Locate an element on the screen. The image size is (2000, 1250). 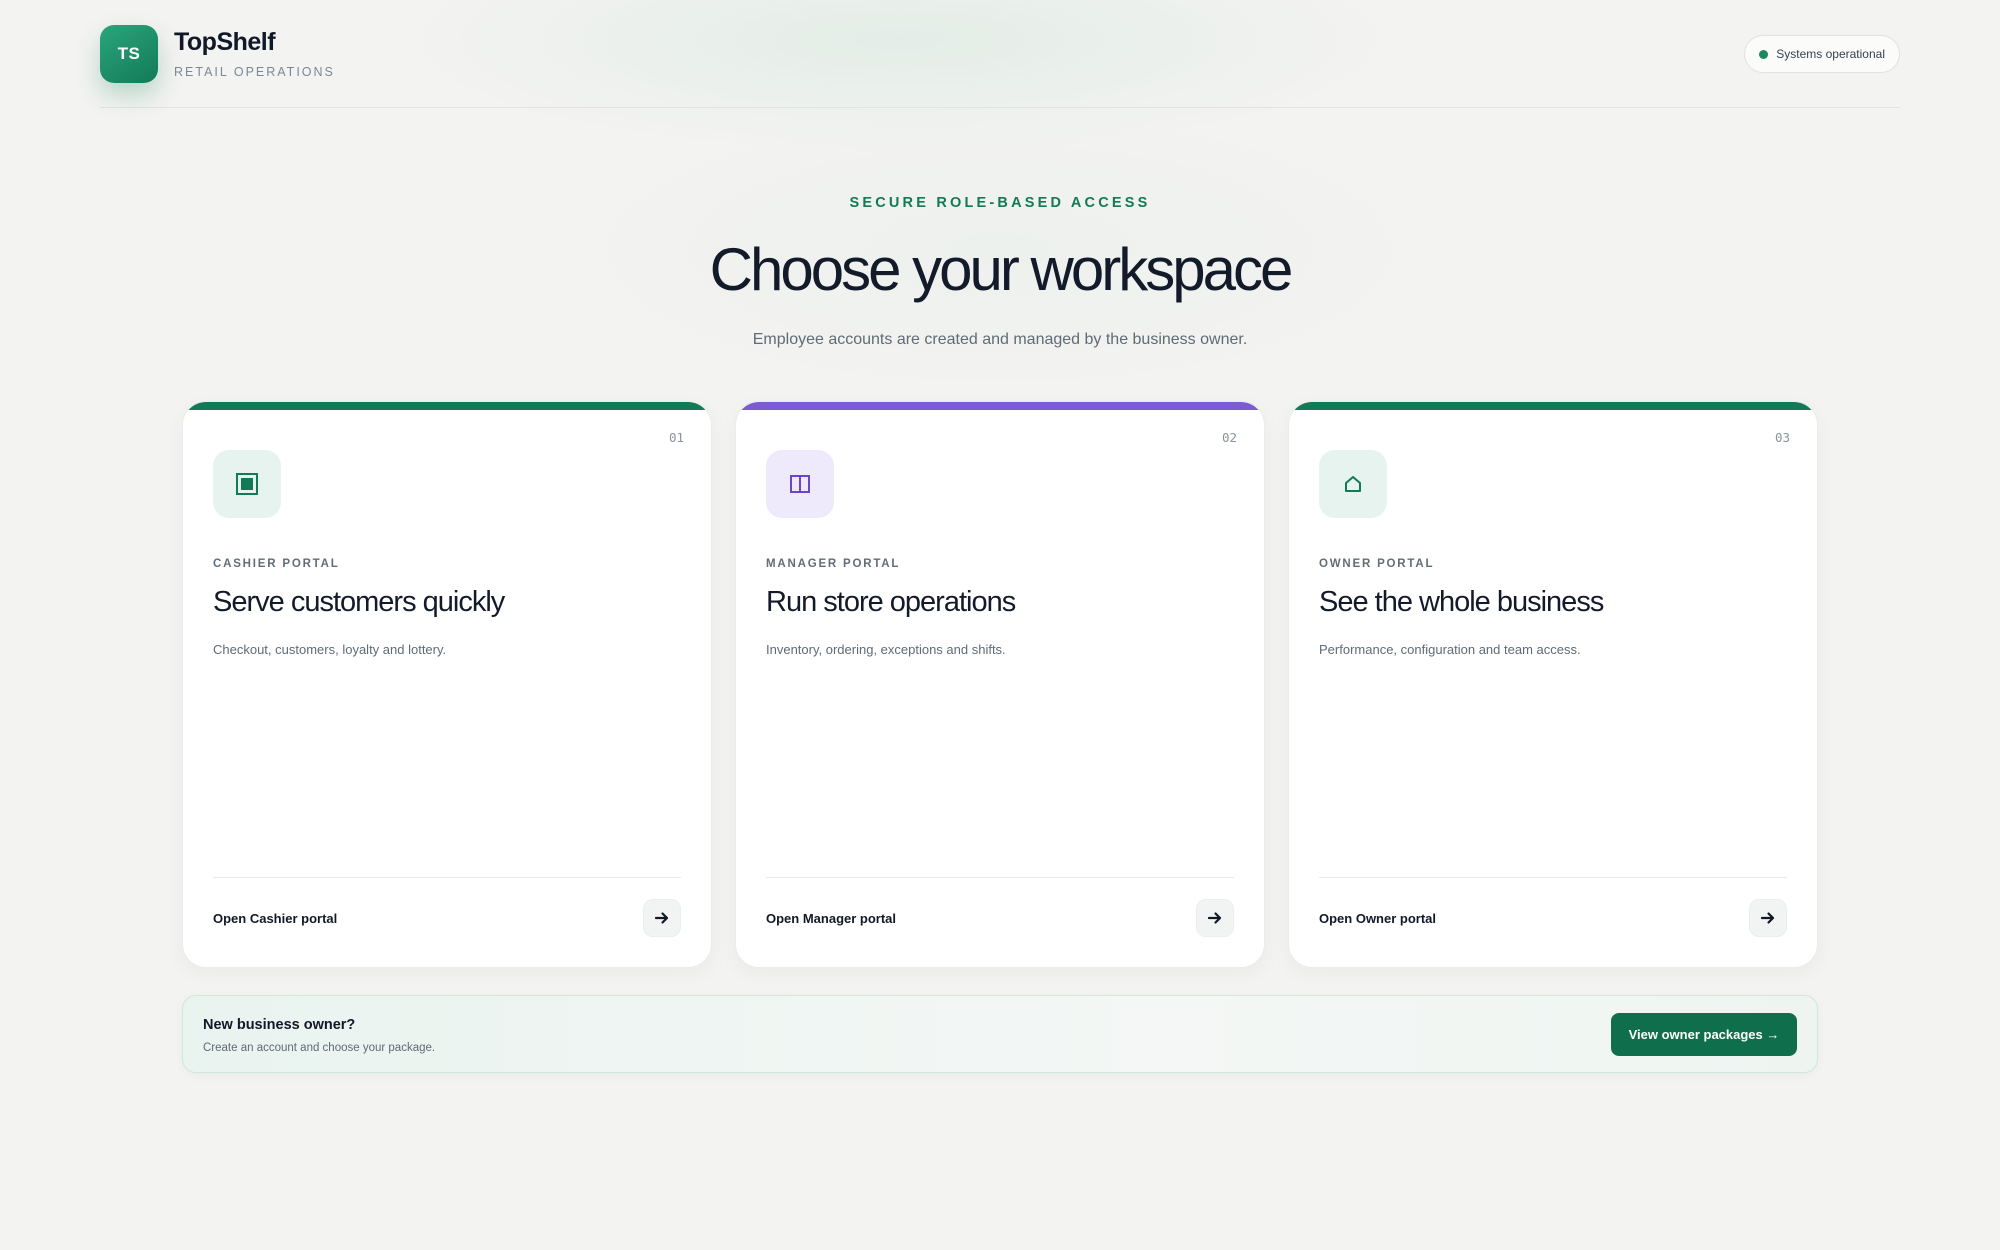
open-owner-portal-button is located at coordinates (1768, 918).